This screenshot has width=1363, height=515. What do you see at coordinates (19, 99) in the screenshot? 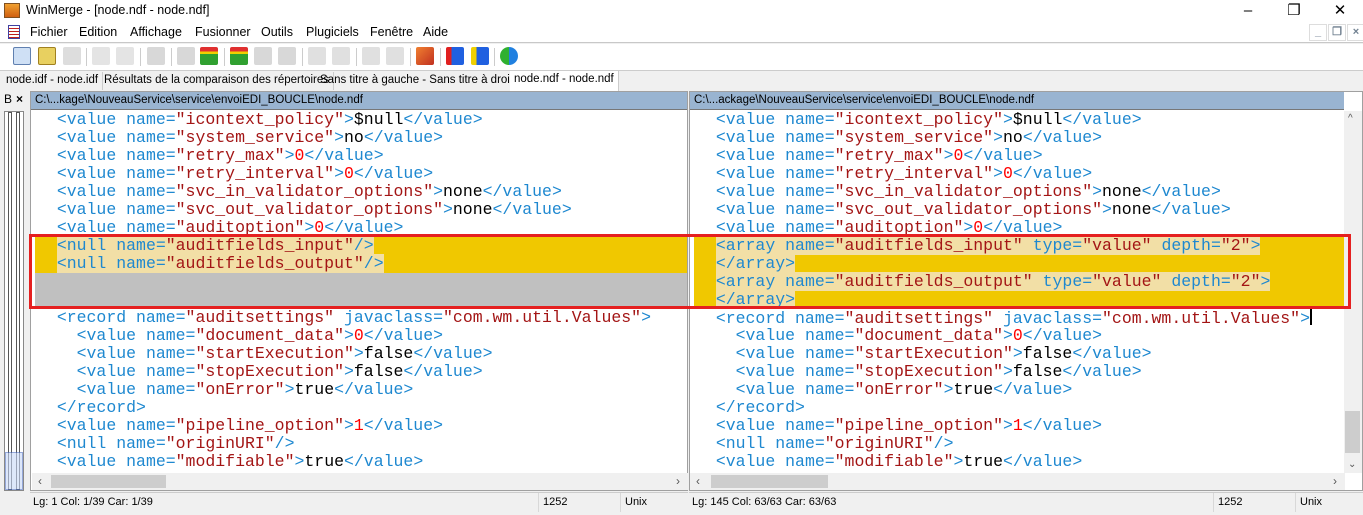
I see `location-pane-close-button: ×` at bounding box center [19, 99].